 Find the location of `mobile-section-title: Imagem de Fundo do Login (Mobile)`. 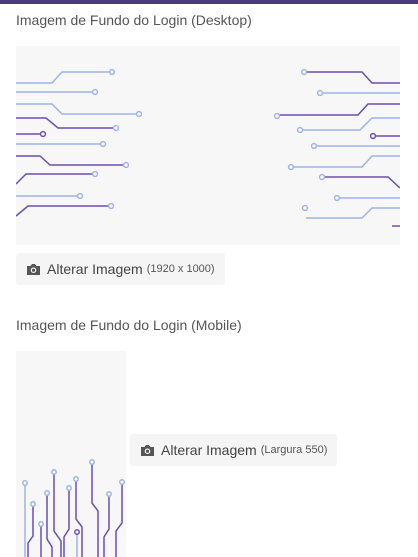

mobile-section-title: Imagem de Fundo do Login (Mobile) is located at coordinates (129, 325).